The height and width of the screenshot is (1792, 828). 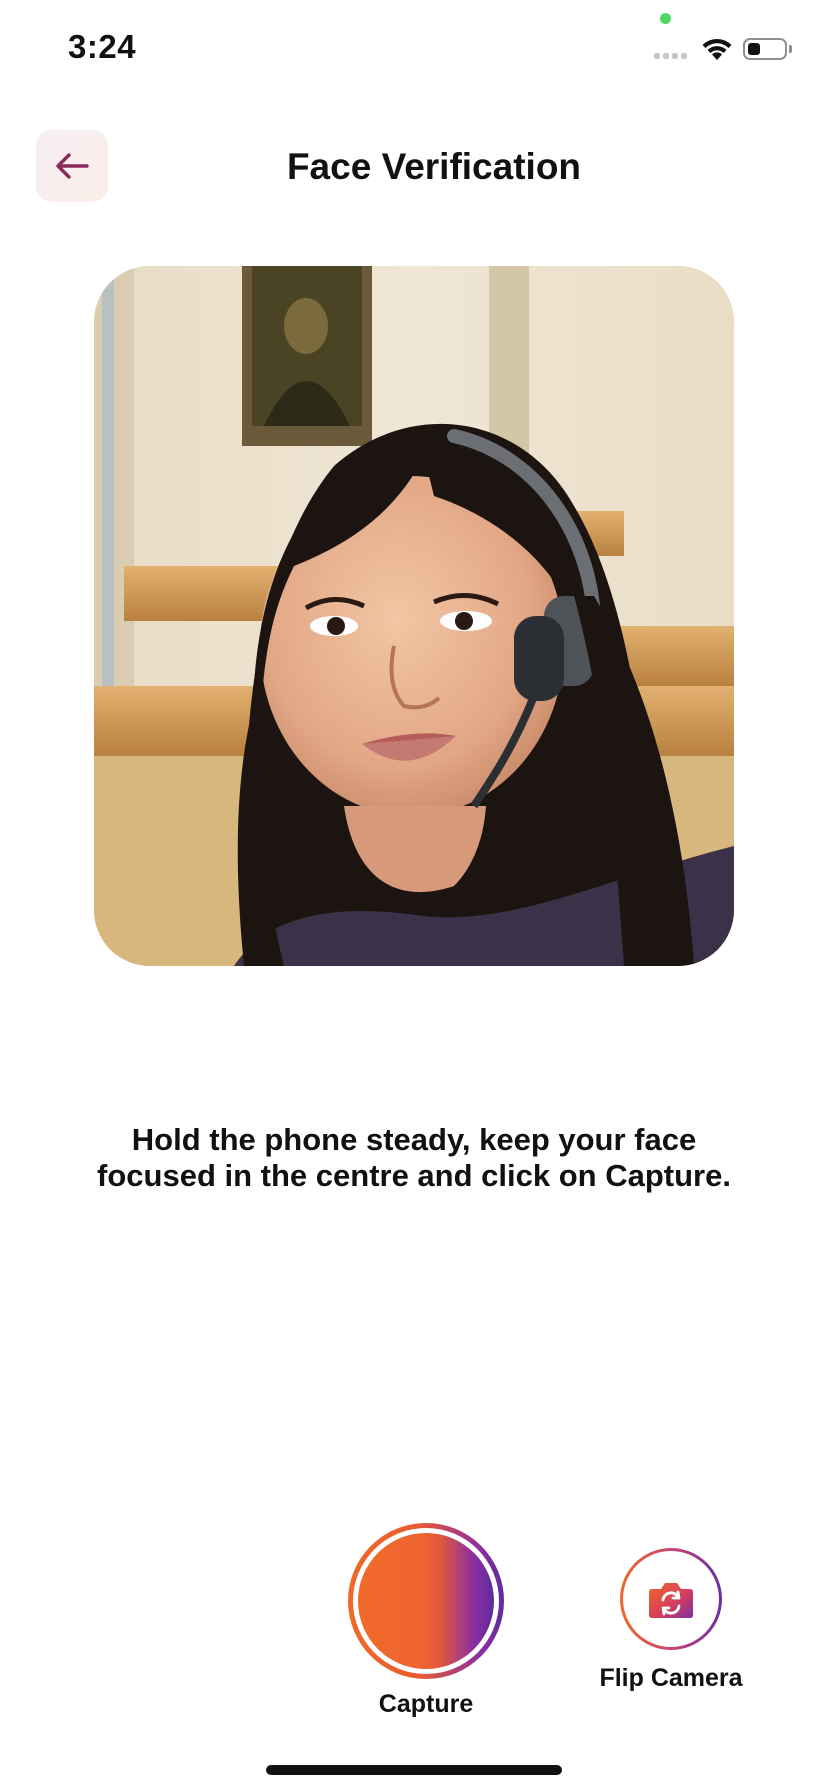 What do you see at coordinates (414, 1770) in the screenshot?
I see `home-indicator` at bounding box center [414, 1770].